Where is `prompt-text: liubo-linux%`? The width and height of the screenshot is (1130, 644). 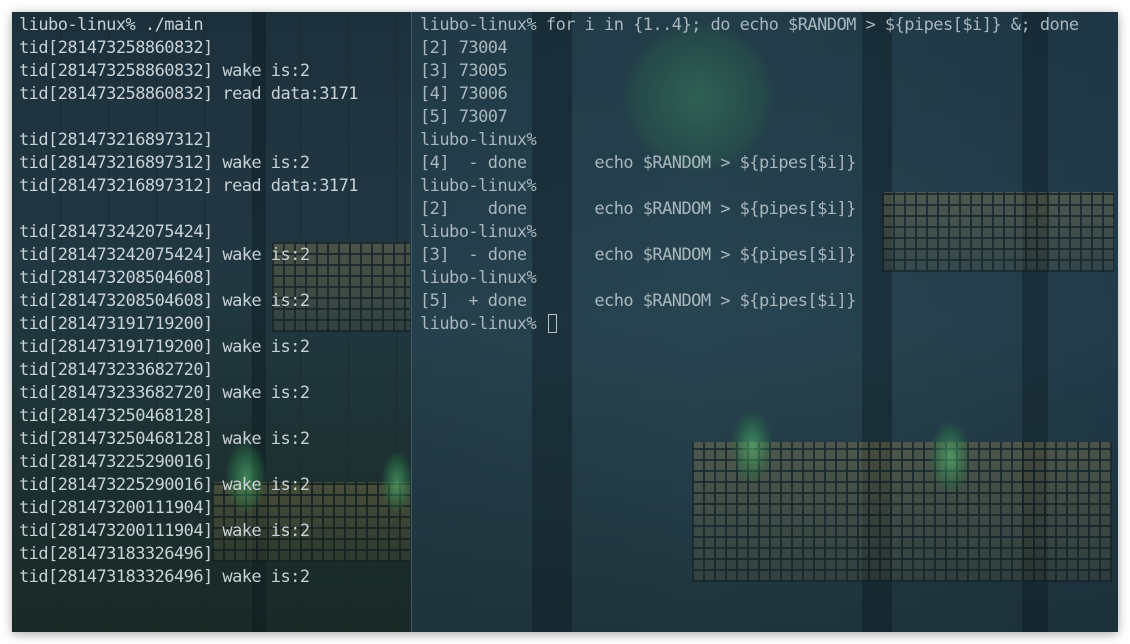 prompt-text: liubo-linux% is located at coordinates (483, 324).